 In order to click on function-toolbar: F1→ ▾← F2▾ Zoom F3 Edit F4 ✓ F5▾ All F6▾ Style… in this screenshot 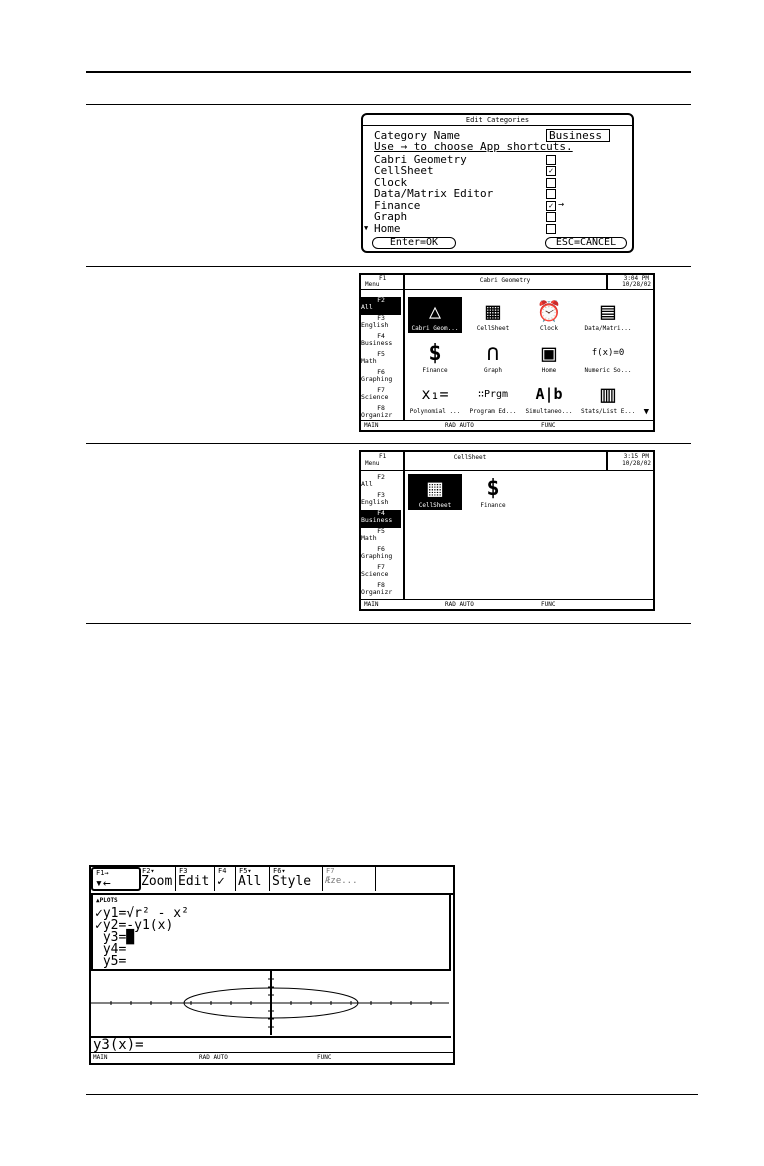, I will do `click(272, 881)`.